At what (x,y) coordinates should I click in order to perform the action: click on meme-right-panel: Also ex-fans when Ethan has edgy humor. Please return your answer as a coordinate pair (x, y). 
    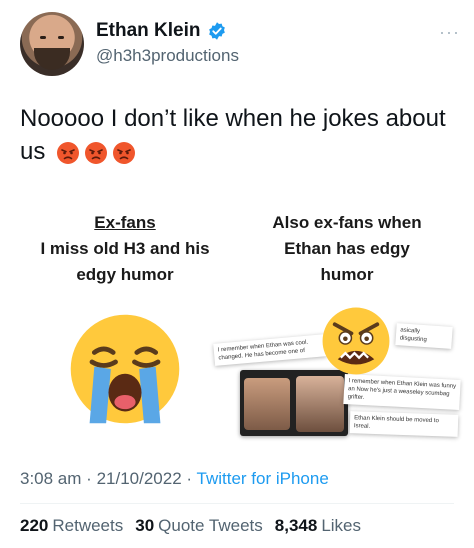
    Looking at the image, I should click on (347, 249).